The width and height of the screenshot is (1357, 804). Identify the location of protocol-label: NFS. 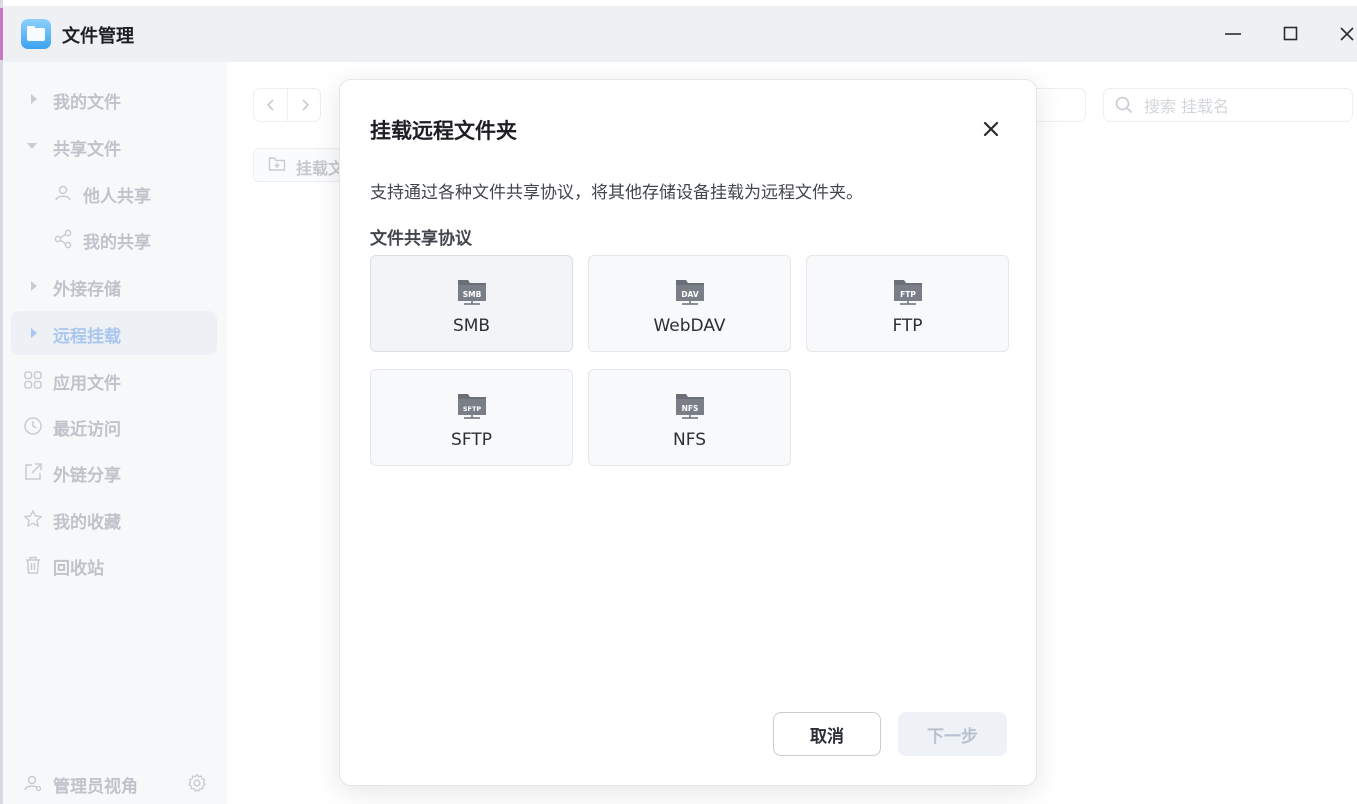
(689, 440).